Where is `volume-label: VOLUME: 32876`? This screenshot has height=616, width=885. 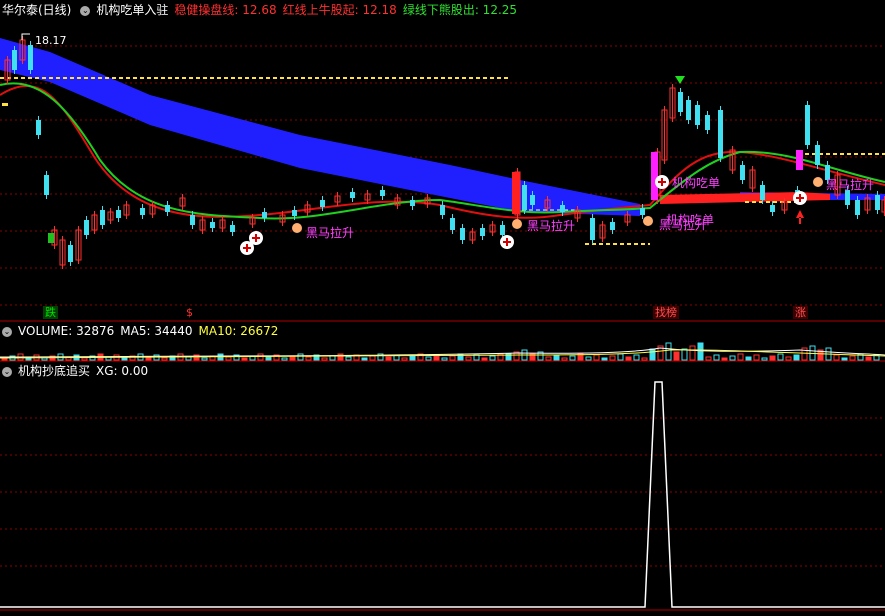 volume-label: VOLUME: 32876 is located at coordinates (66, 331).